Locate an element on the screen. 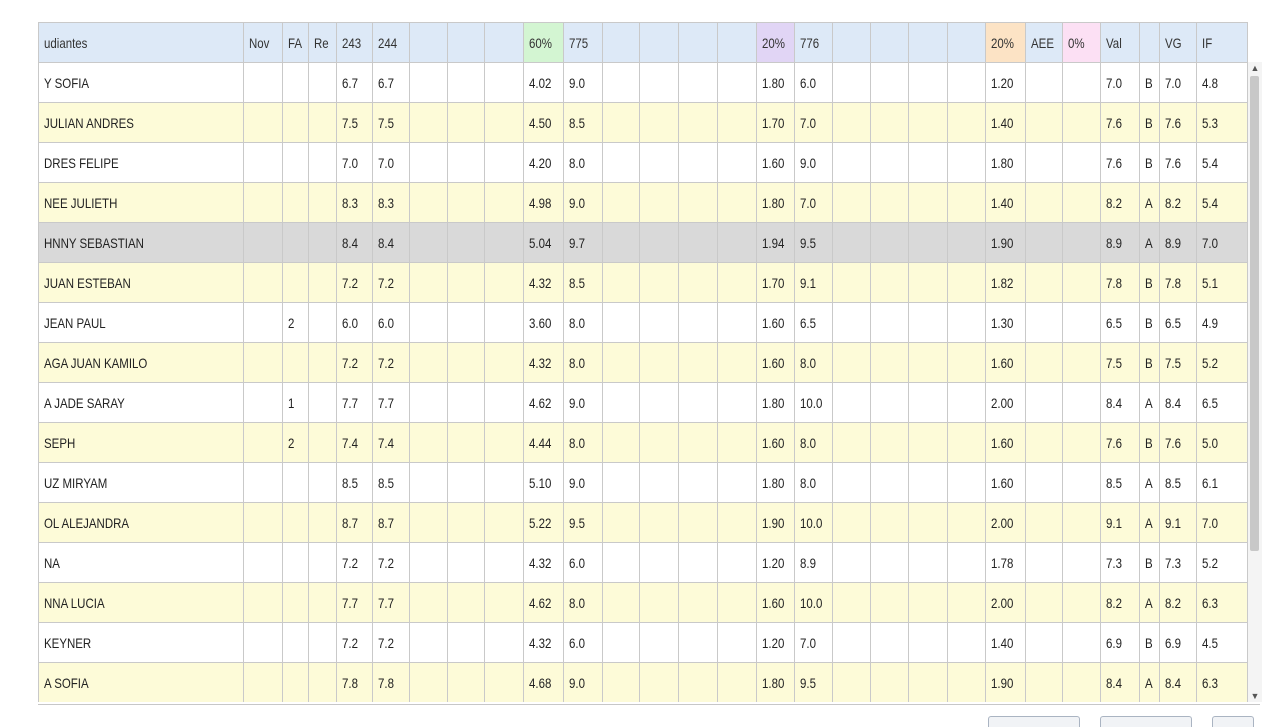  cell-v776: 8.0 is located at coordinates (813, 482).